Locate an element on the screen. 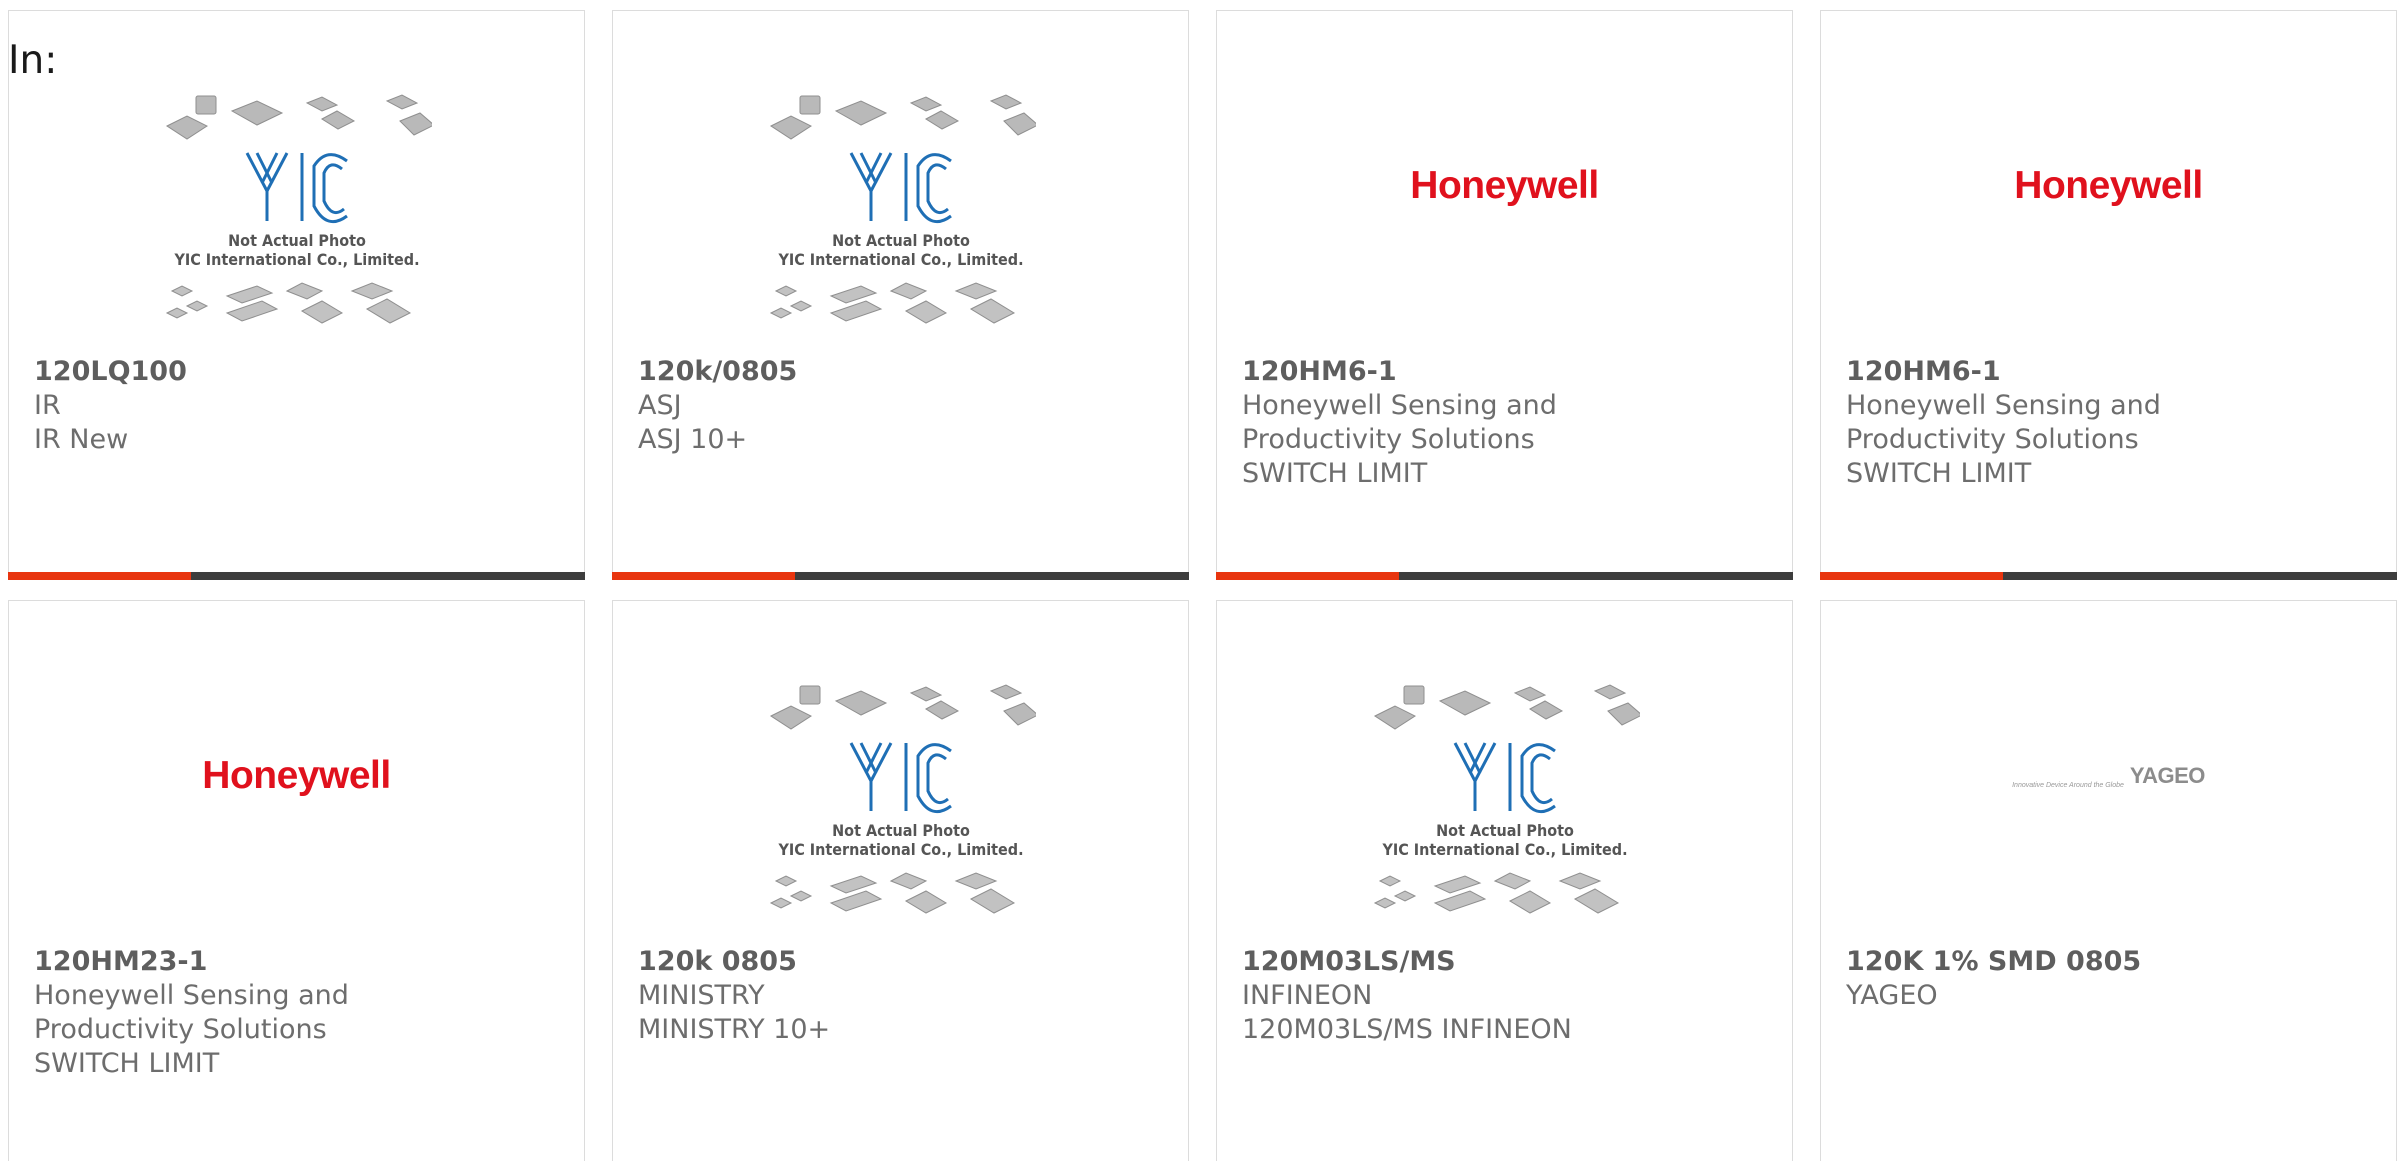  manufacturer-name: INFINEON is located at coordinates (1307, 995).